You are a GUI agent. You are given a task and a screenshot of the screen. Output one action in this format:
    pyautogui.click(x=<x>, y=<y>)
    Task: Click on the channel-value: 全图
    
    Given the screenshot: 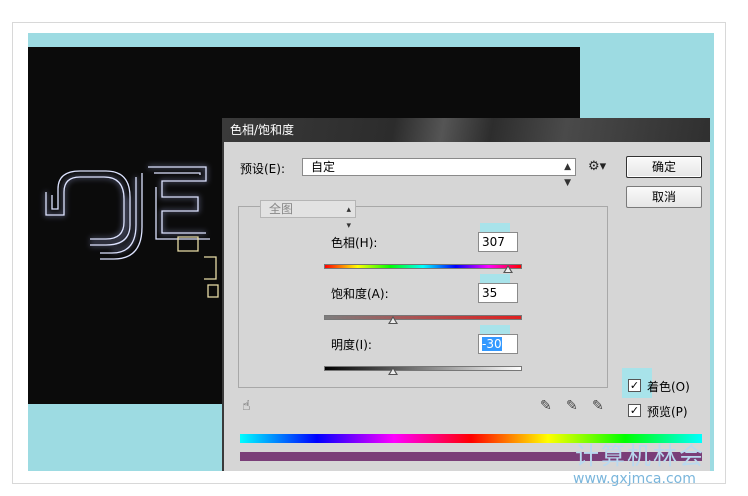 What is the action you would take?
    pyautogui.click(x=281, y=209)
    